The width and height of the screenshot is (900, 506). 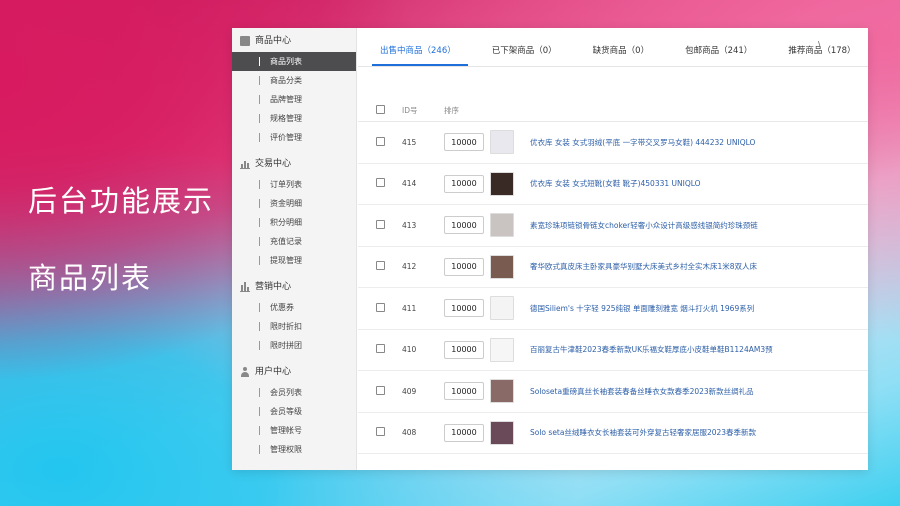 I want to click on sidebar-item: 积分明细, so click(x=294, y=222).